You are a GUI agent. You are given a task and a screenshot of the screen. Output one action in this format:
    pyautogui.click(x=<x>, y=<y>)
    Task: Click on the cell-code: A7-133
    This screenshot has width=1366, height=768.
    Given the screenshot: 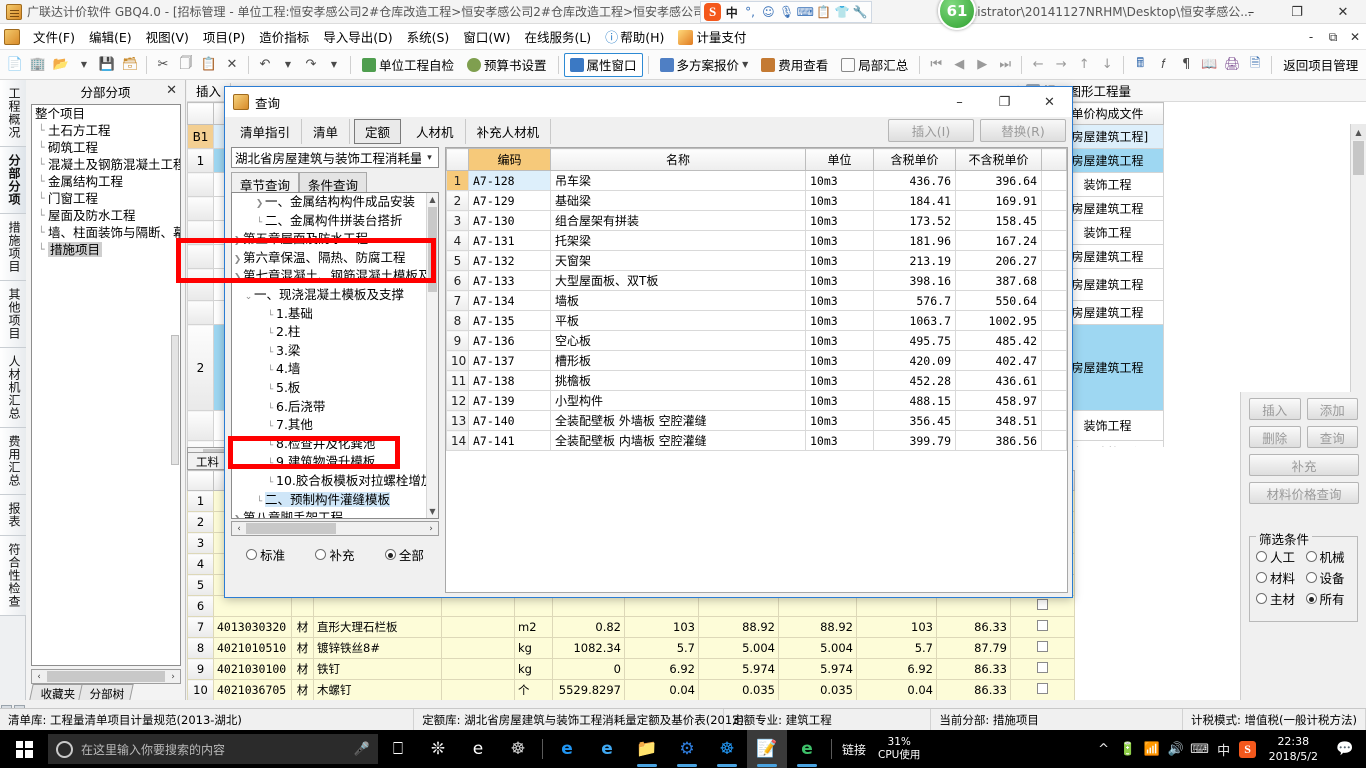 What is the action you would take?
    pyautogui.click(x=509, y=280)
    